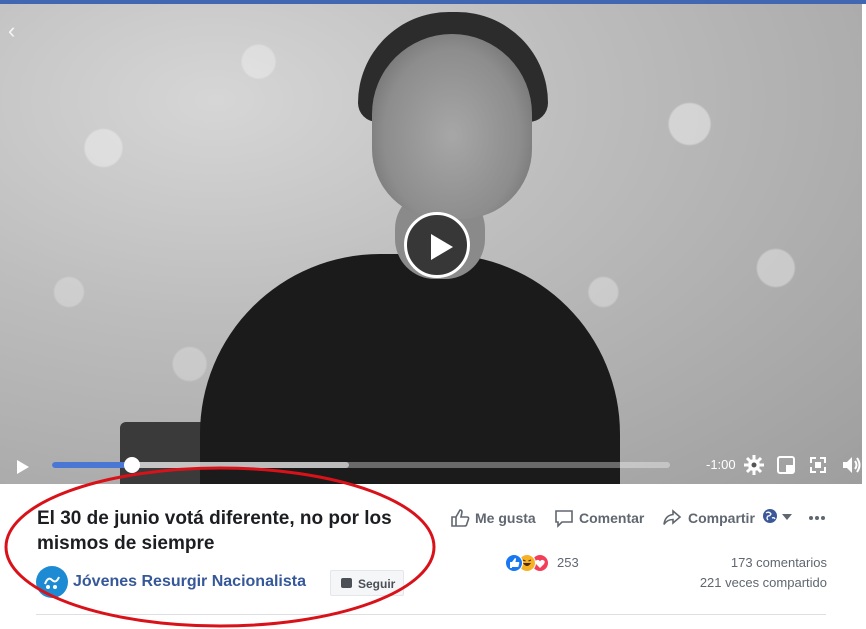 This screenshot has width=866, height=629. What do you see at coordinates (11, 31) in the screenshot?
I see `back-arrow-icon: ‹` at bounding box center [11, 31].